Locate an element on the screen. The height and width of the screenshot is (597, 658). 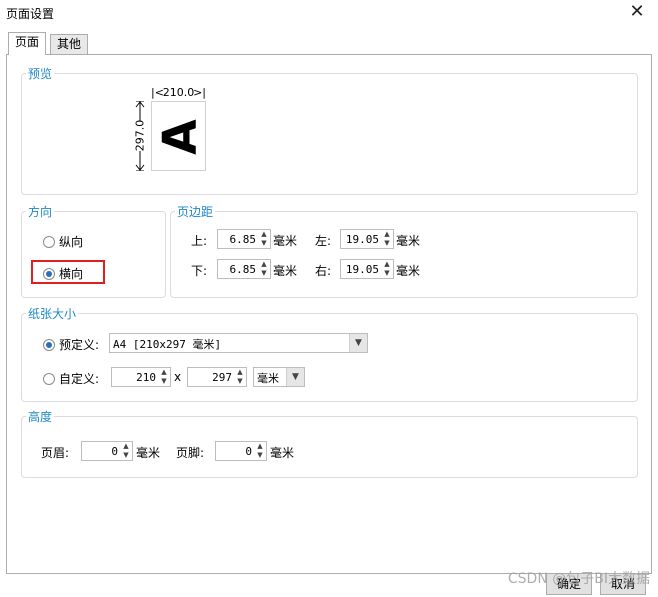
unit-select-value: 毫米 is located at coordinates (268, 378).